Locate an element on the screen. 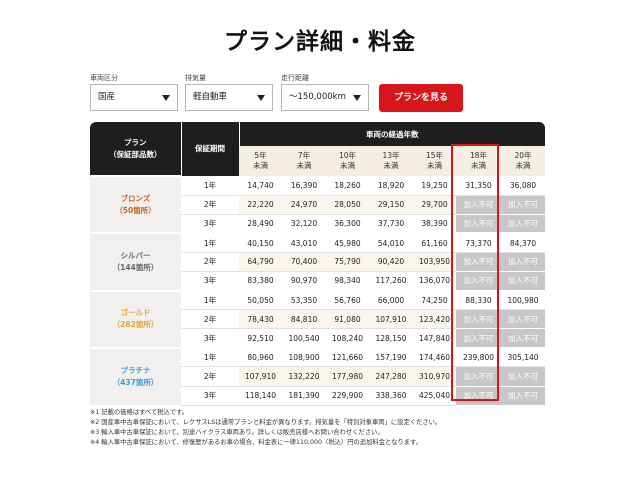  price-cell: 75,790 is located at coordinates (347, 262).